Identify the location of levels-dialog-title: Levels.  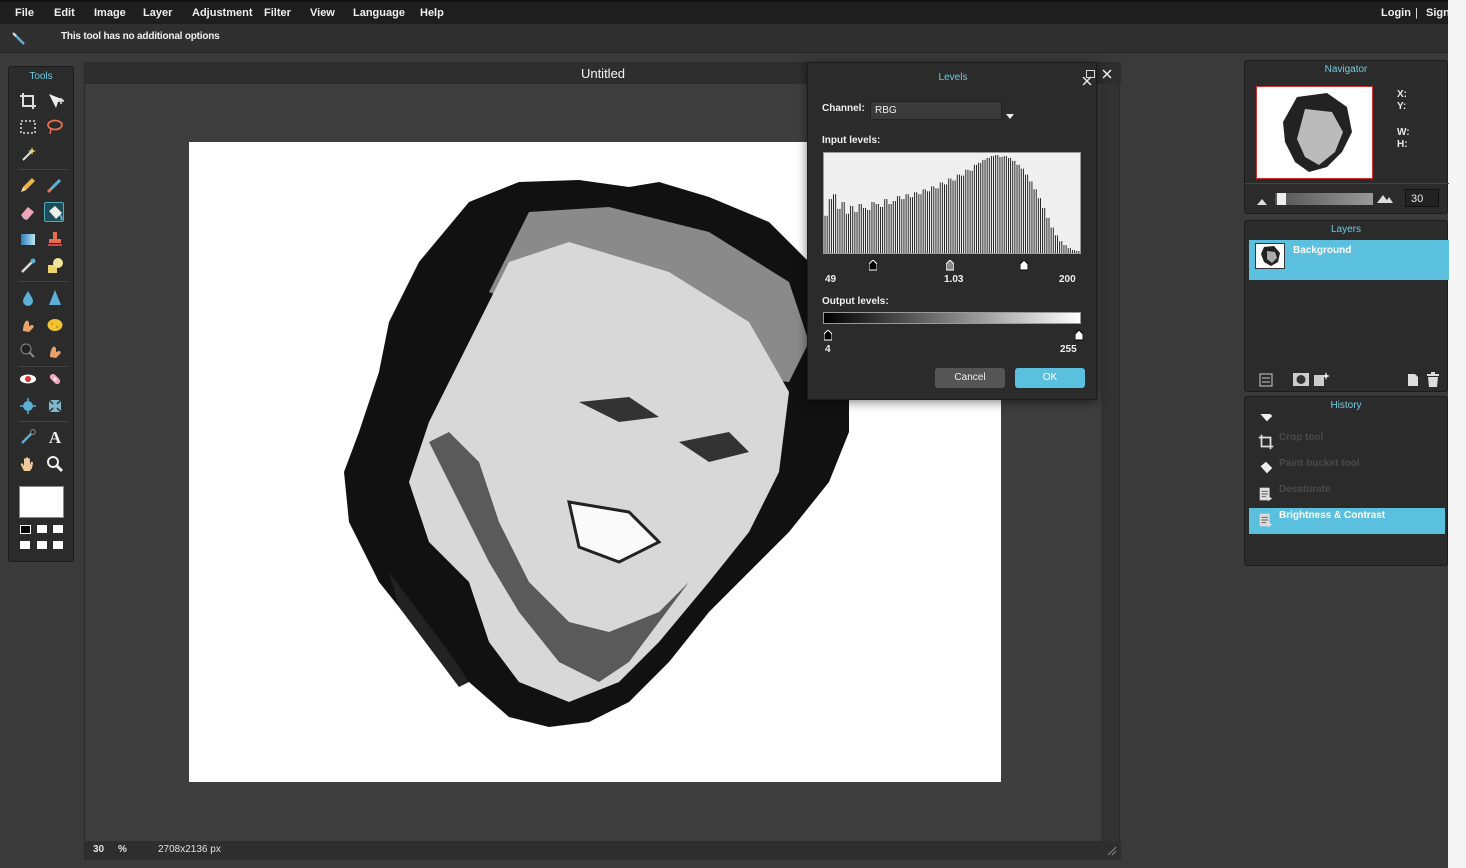
(953, 77).